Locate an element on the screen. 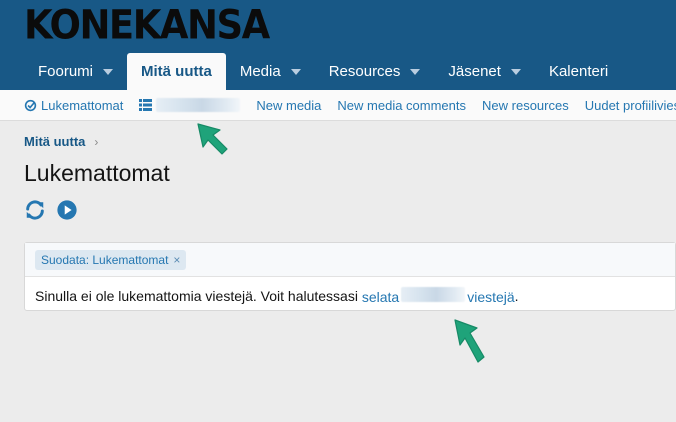 This screenshot has width=676, height=422. close-icon: × is located at coordinates (176, 260).